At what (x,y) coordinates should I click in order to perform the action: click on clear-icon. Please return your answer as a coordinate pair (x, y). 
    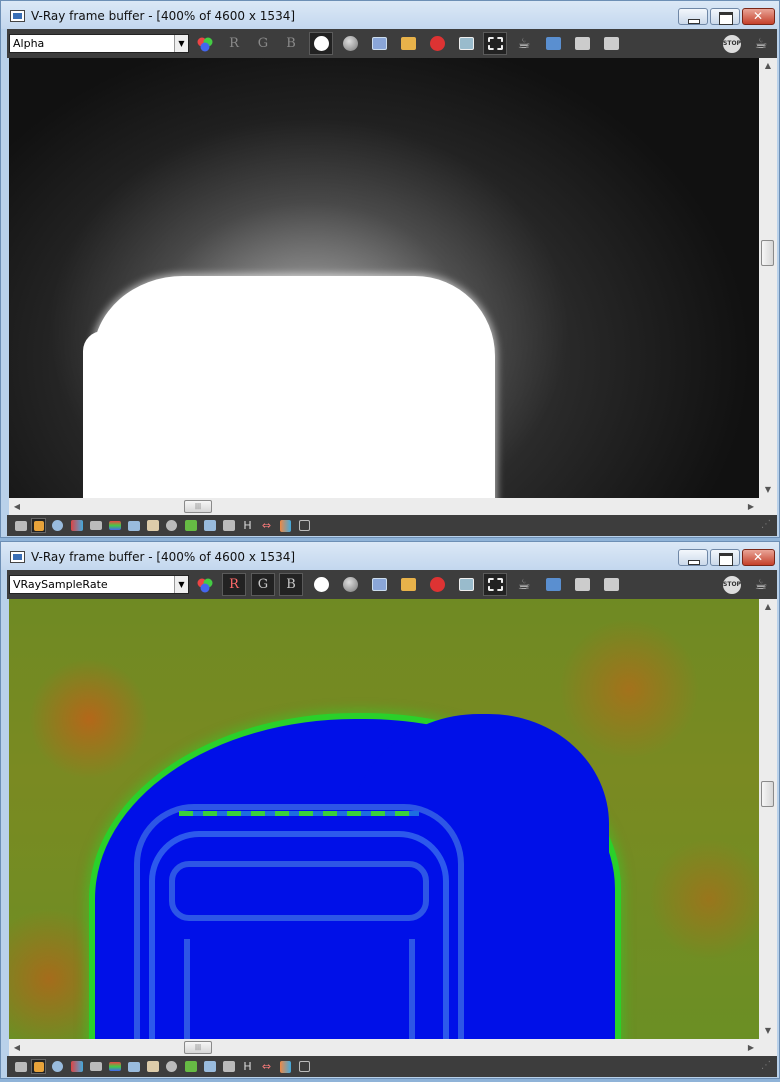
    Looking at the image, I should click on (437, 584).